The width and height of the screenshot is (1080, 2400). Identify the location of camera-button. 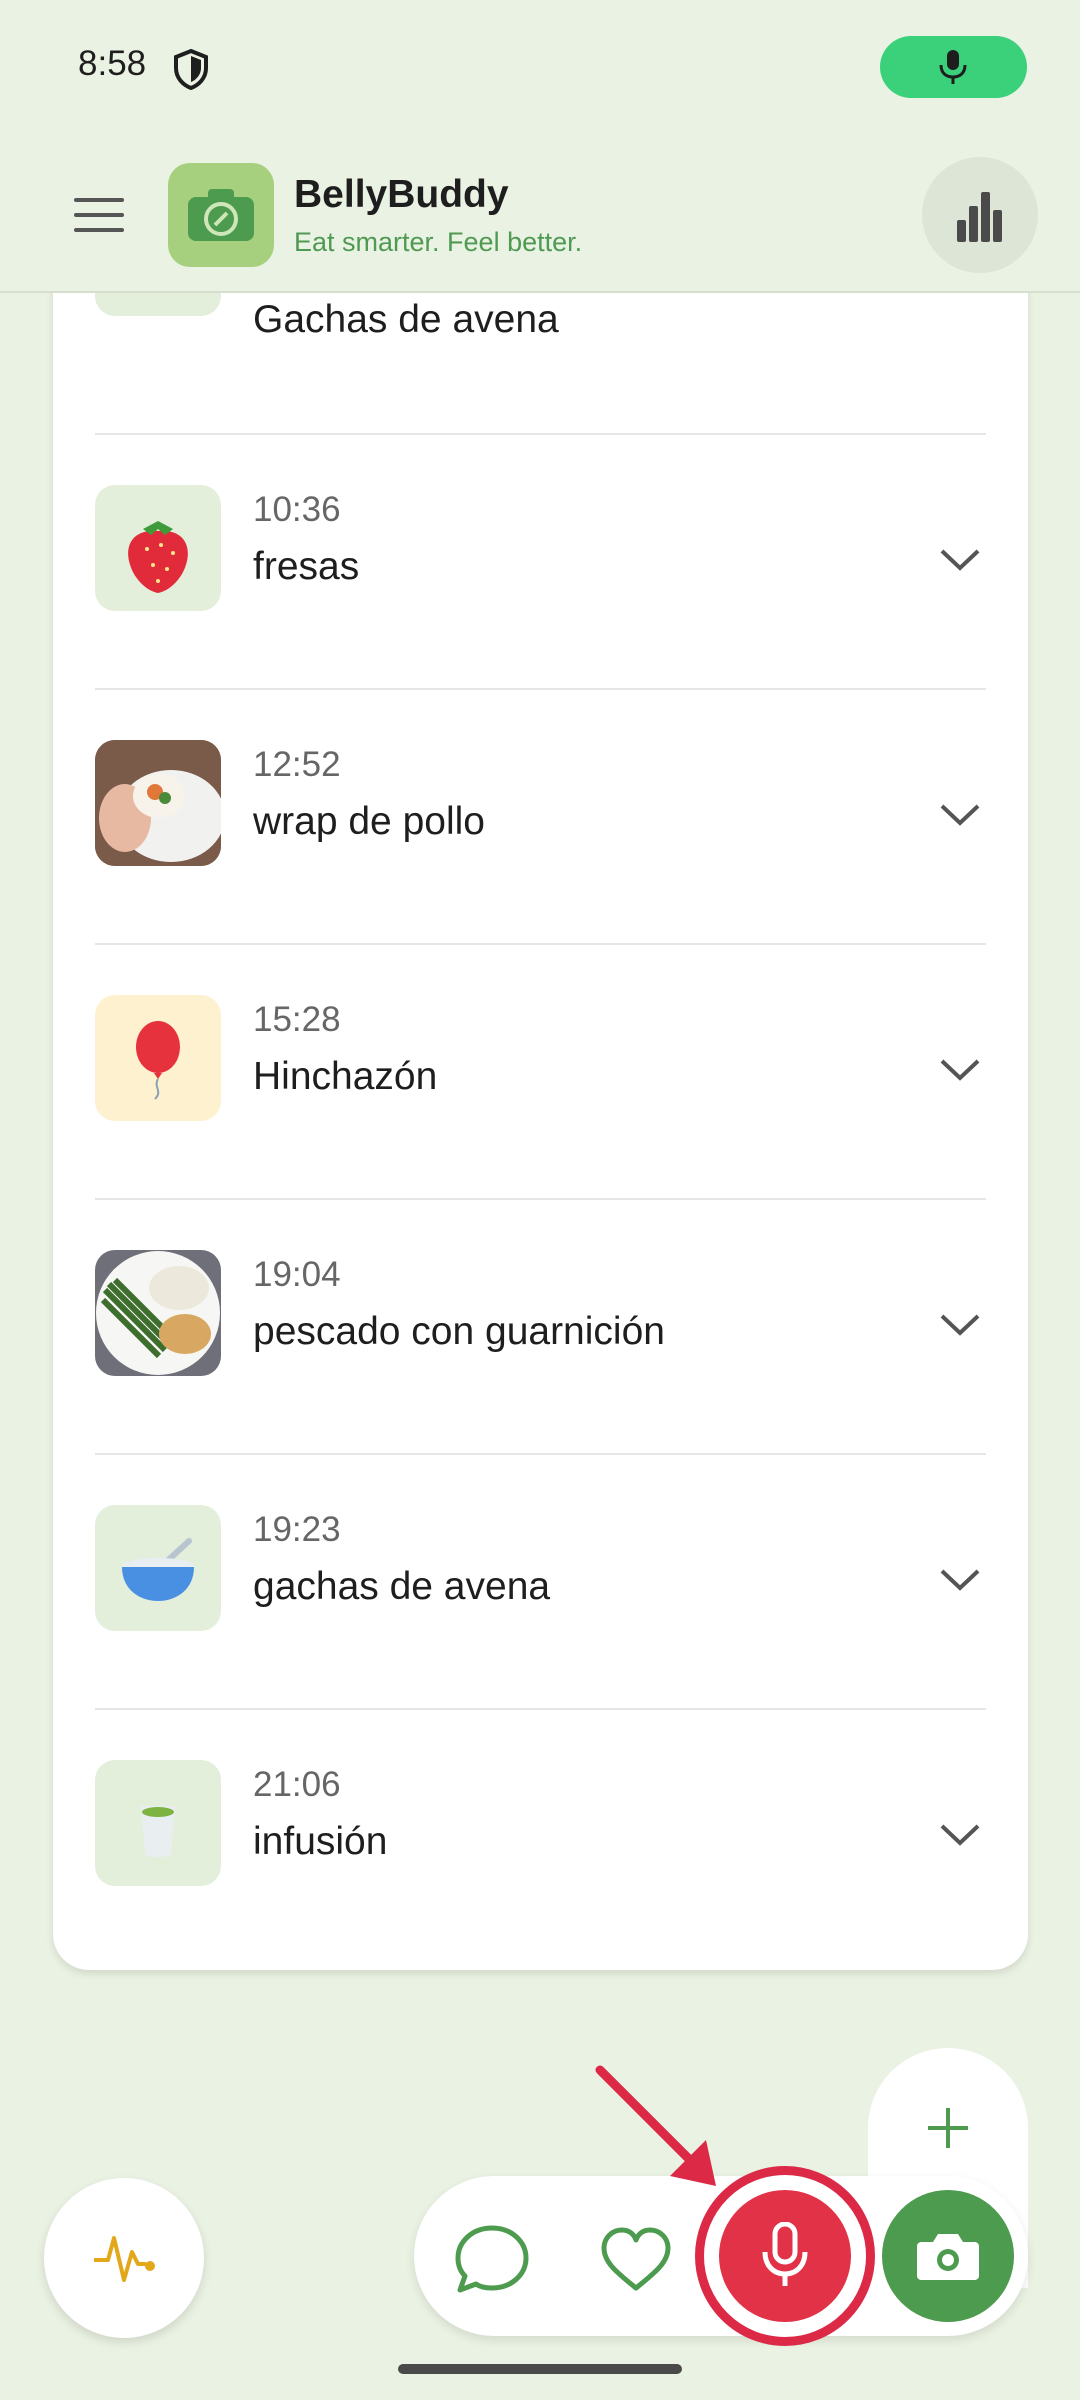
(948, 2256).